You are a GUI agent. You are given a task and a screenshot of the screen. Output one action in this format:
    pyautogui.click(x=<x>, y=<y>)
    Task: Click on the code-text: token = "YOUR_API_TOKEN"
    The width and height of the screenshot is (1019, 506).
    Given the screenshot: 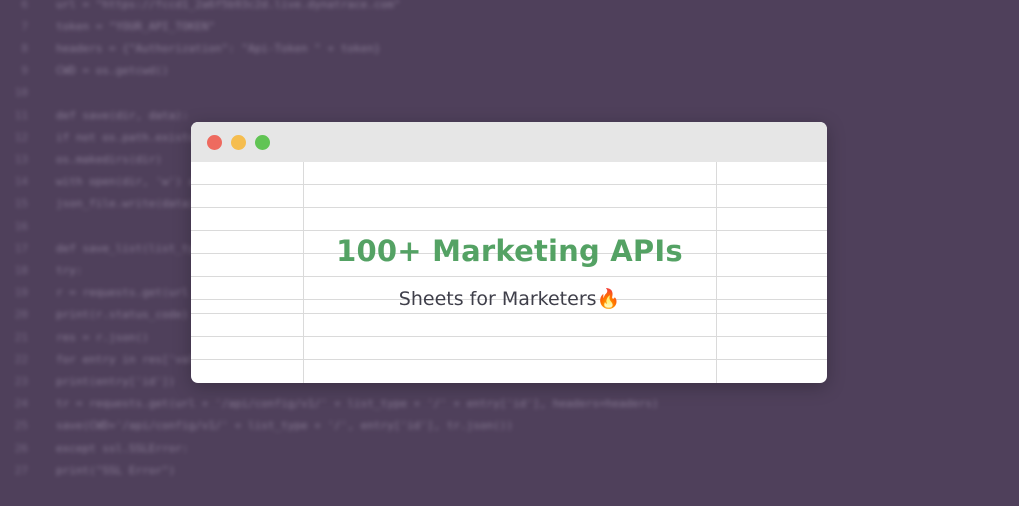 What is the action you would take?
    pyautogui.click(x=135, y=26)
    